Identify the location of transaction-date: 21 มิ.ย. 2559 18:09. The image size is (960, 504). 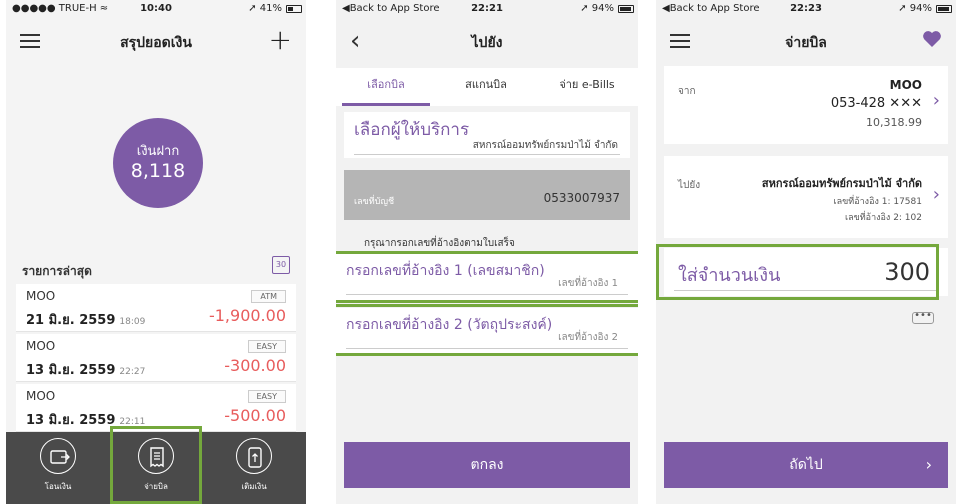
(85, 319).